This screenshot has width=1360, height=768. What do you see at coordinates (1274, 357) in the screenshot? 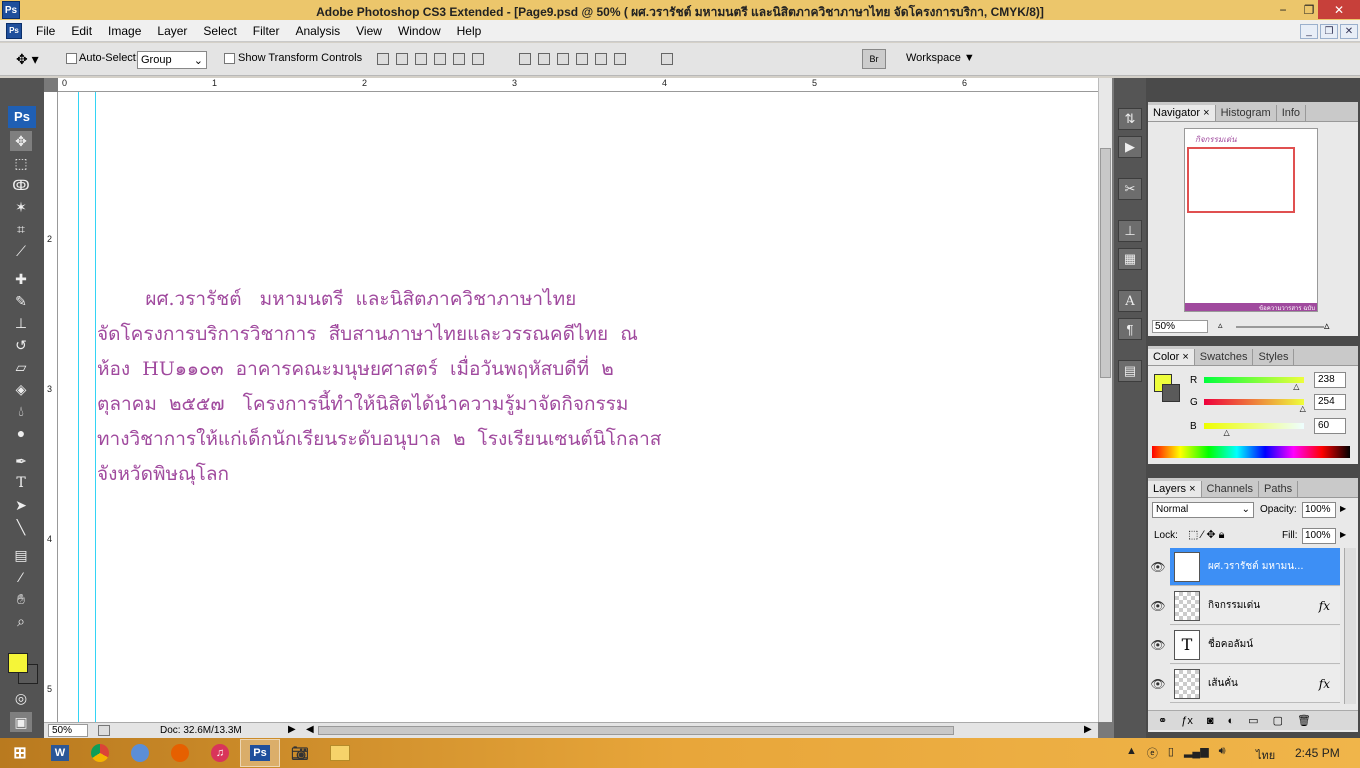
I see `tab-styles: Styles` at bounding box center [1274, 357].